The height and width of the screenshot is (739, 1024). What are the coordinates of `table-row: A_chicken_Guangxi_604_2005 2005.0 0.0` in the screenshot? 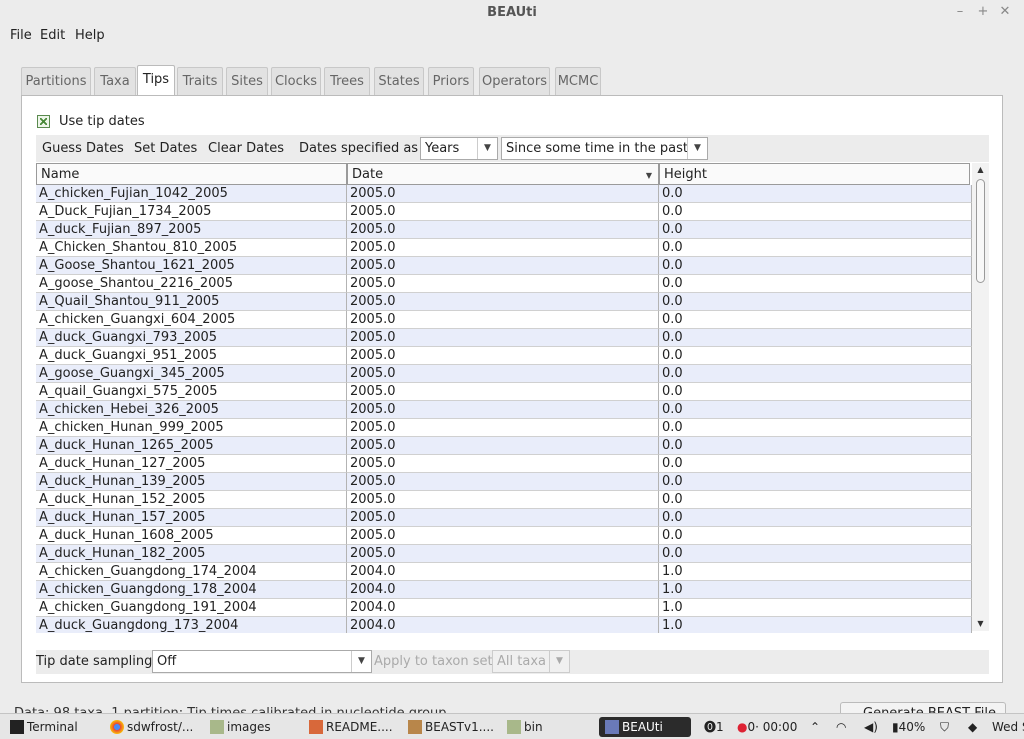 It's located at (504, 320).